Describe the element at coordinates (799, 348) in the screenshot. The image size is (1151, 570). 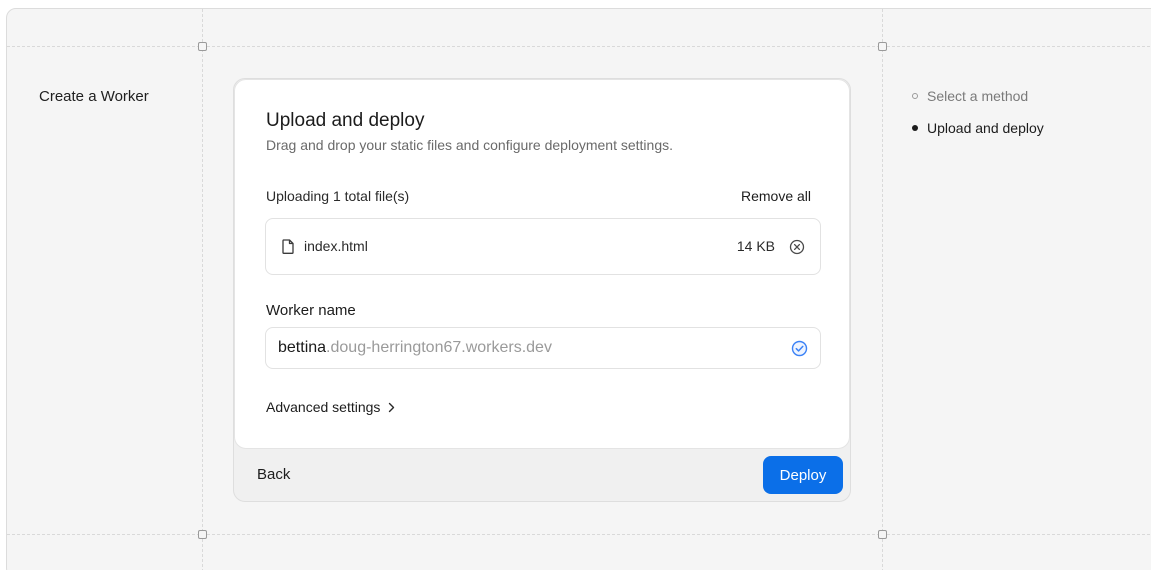
I see `check-circle-icon` at that location.